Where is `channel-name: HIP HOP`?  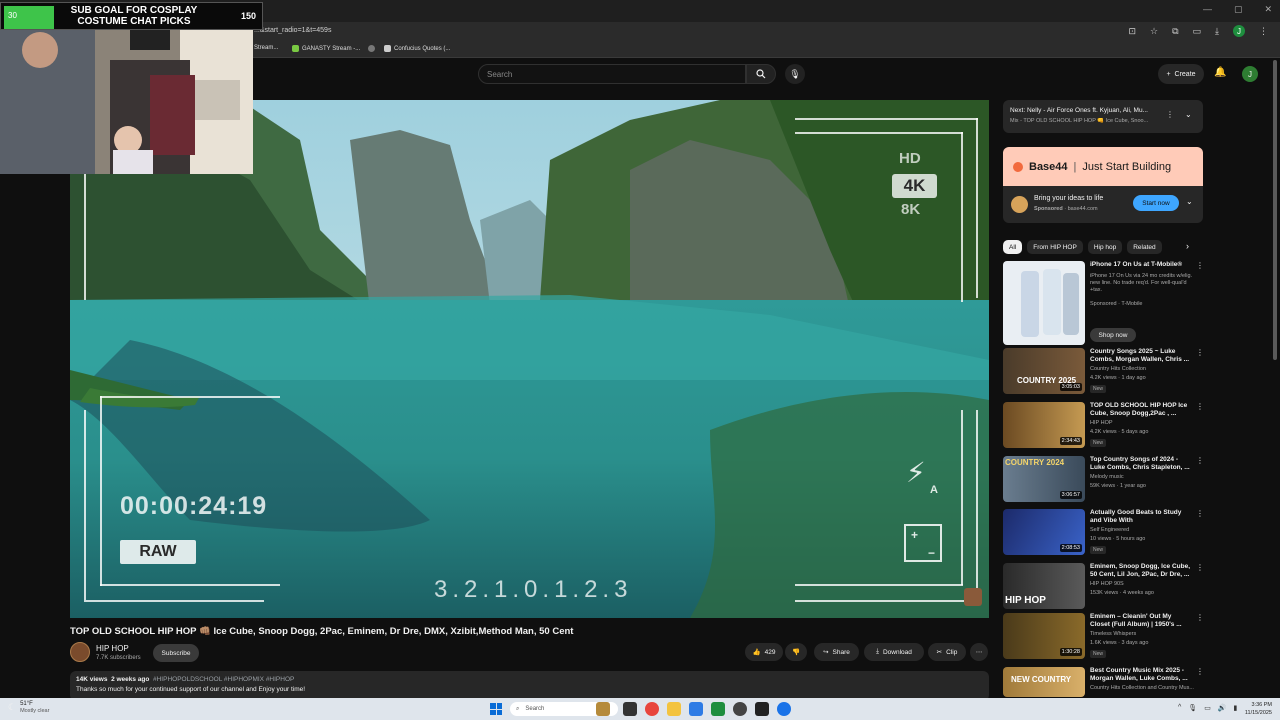 channel-name: HIP HOP is located at coordinates (112, 648).